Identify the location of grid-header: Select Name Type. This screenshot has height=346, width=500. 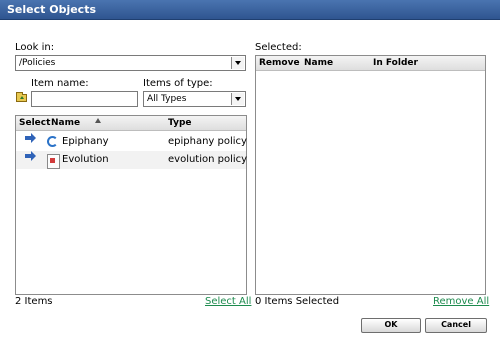
(131, 123).